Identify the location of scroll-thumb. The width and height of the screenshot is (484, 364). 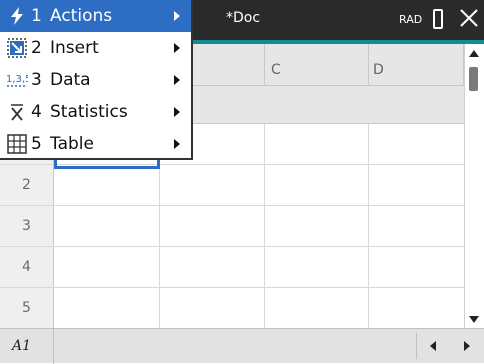
(473, 79).